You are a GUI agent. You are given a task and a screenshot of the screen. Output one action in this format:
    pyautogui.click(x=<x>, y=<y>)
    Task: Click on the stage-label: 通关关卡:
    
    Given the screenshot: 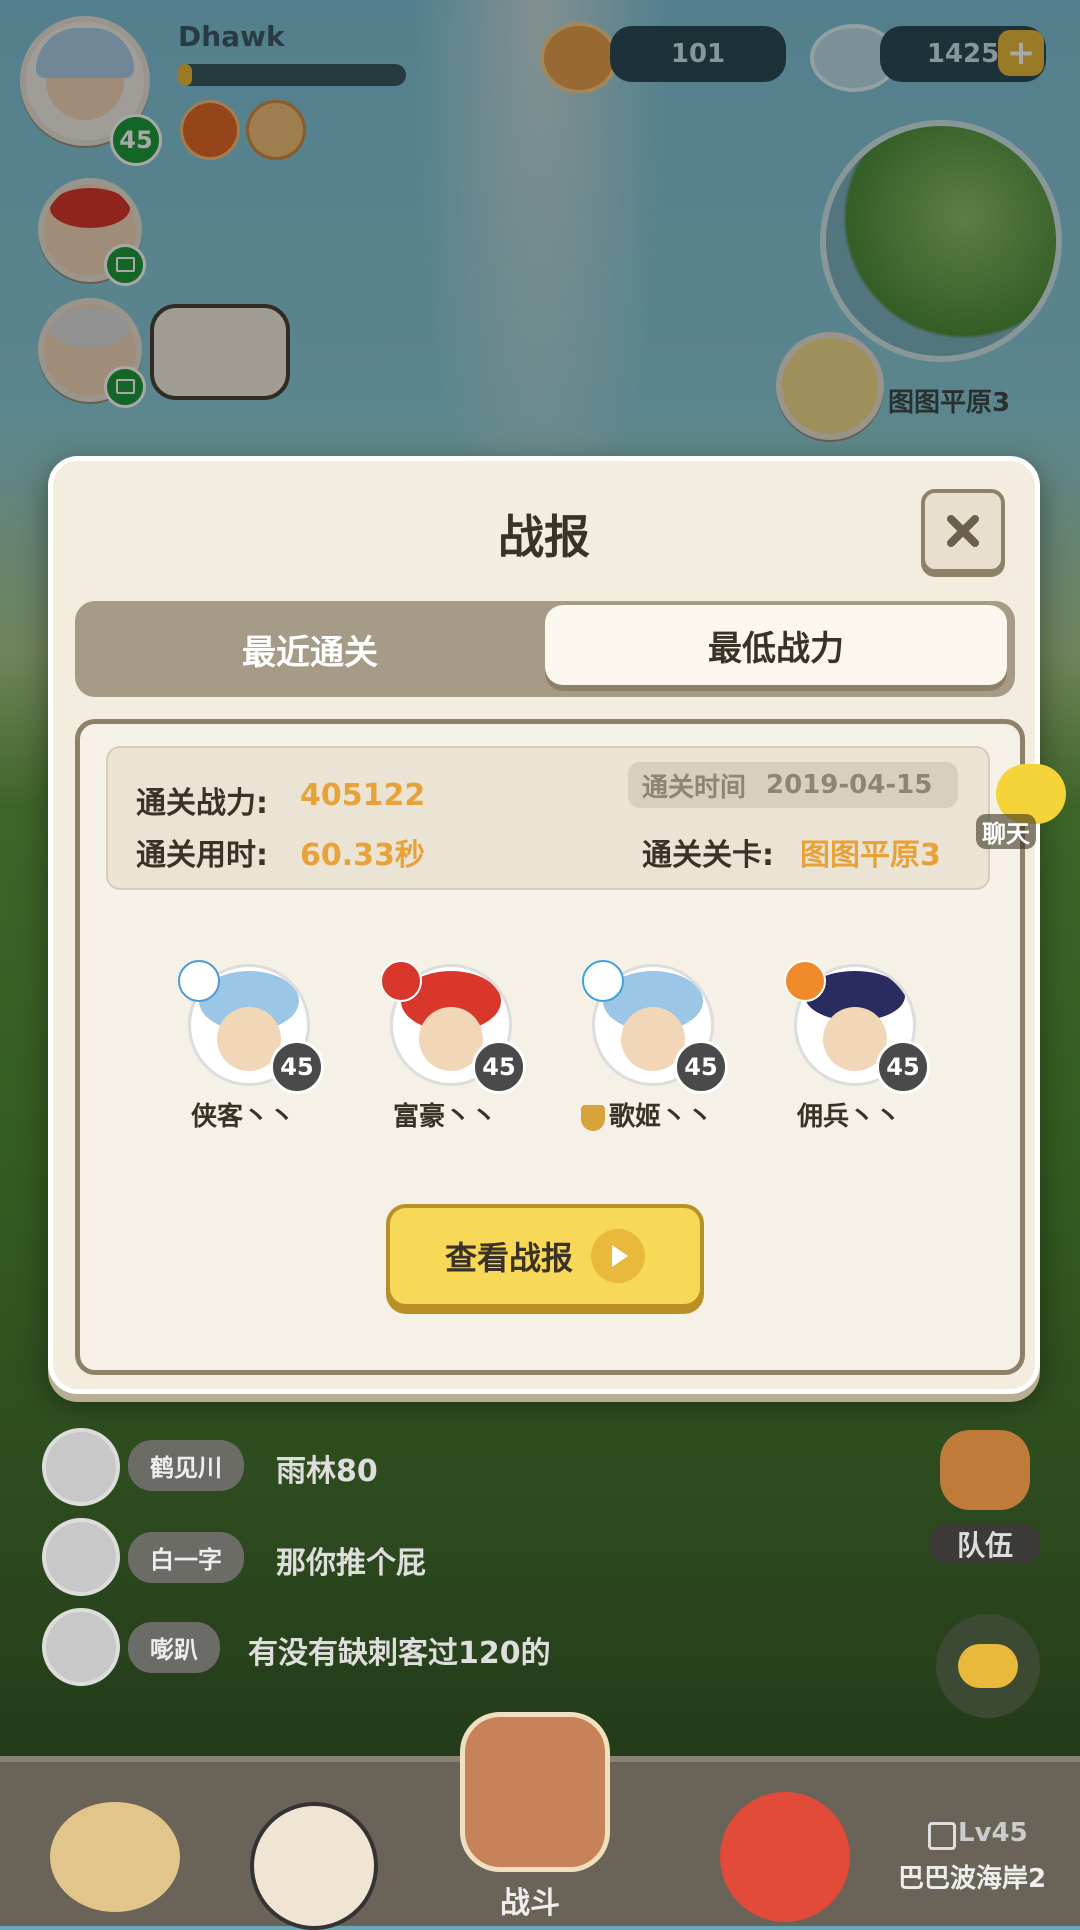 What is the action you would take?
    pyautogui.click(x=708, y=855)
    